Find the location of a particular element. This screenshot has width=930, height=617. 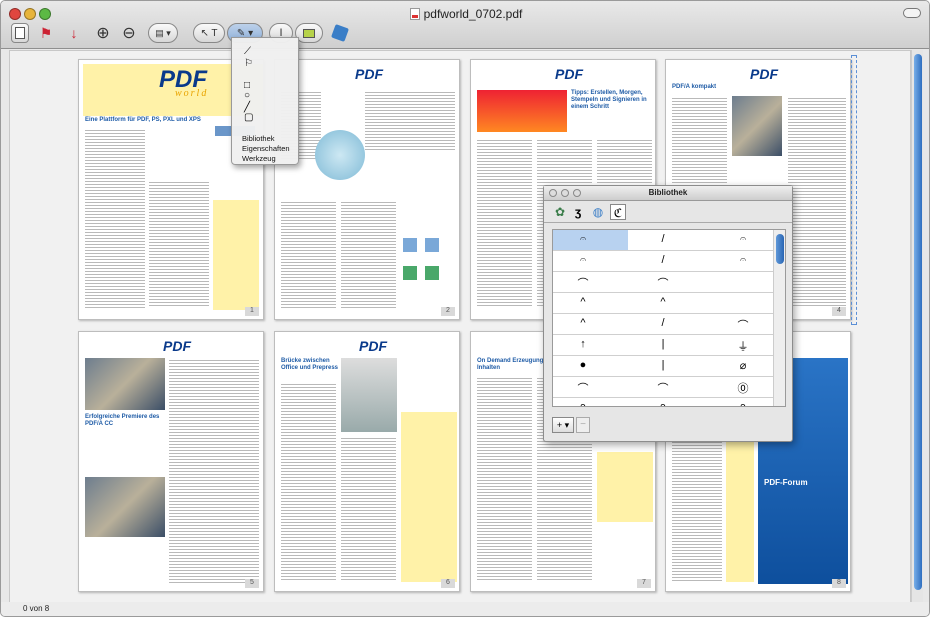

menu-item-werkzeug: Werkzeug is located at coordinates (259, 158).